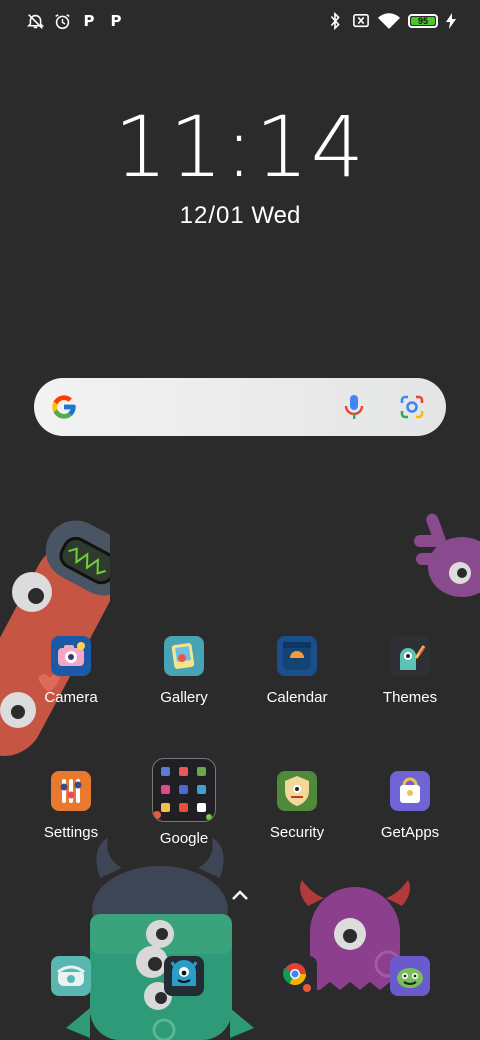 The height and width of the screenshot is (1040, 480). What do you see at coordinates (297, 656) in the screenshot?
I see `calendar-icon` at bounding box center [297, 656].